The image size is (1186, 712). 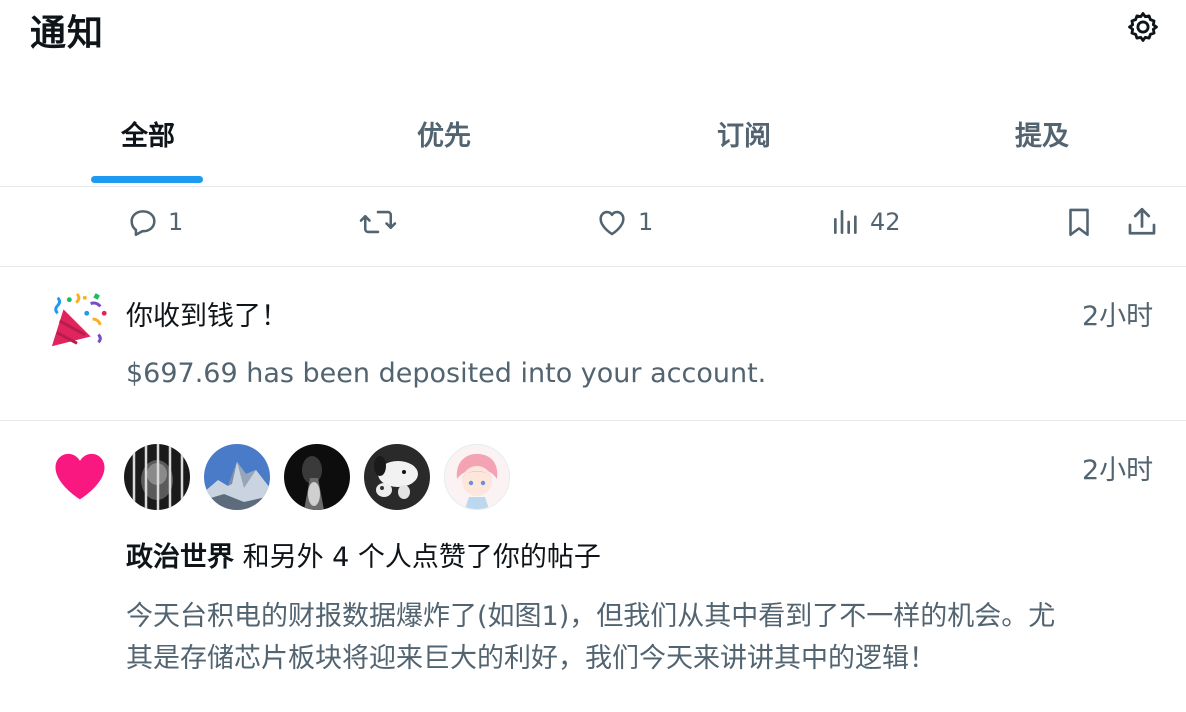 I want to click on views-count: 42, so click(x=885, y=222).